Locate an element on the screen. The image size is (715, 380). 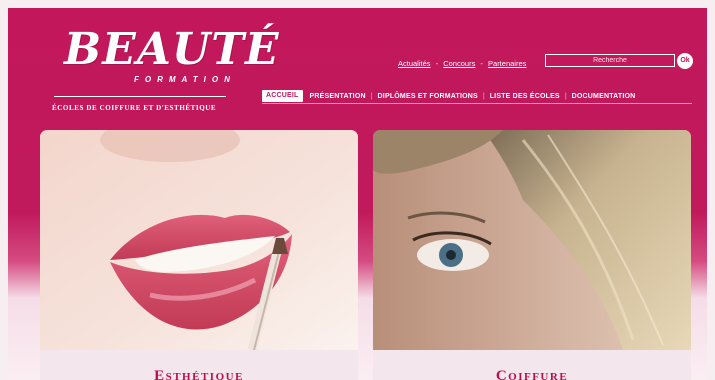
nav-item-diplomes: DIPLÔMES ET FORMATIONS is located at coordinates (428, 96).